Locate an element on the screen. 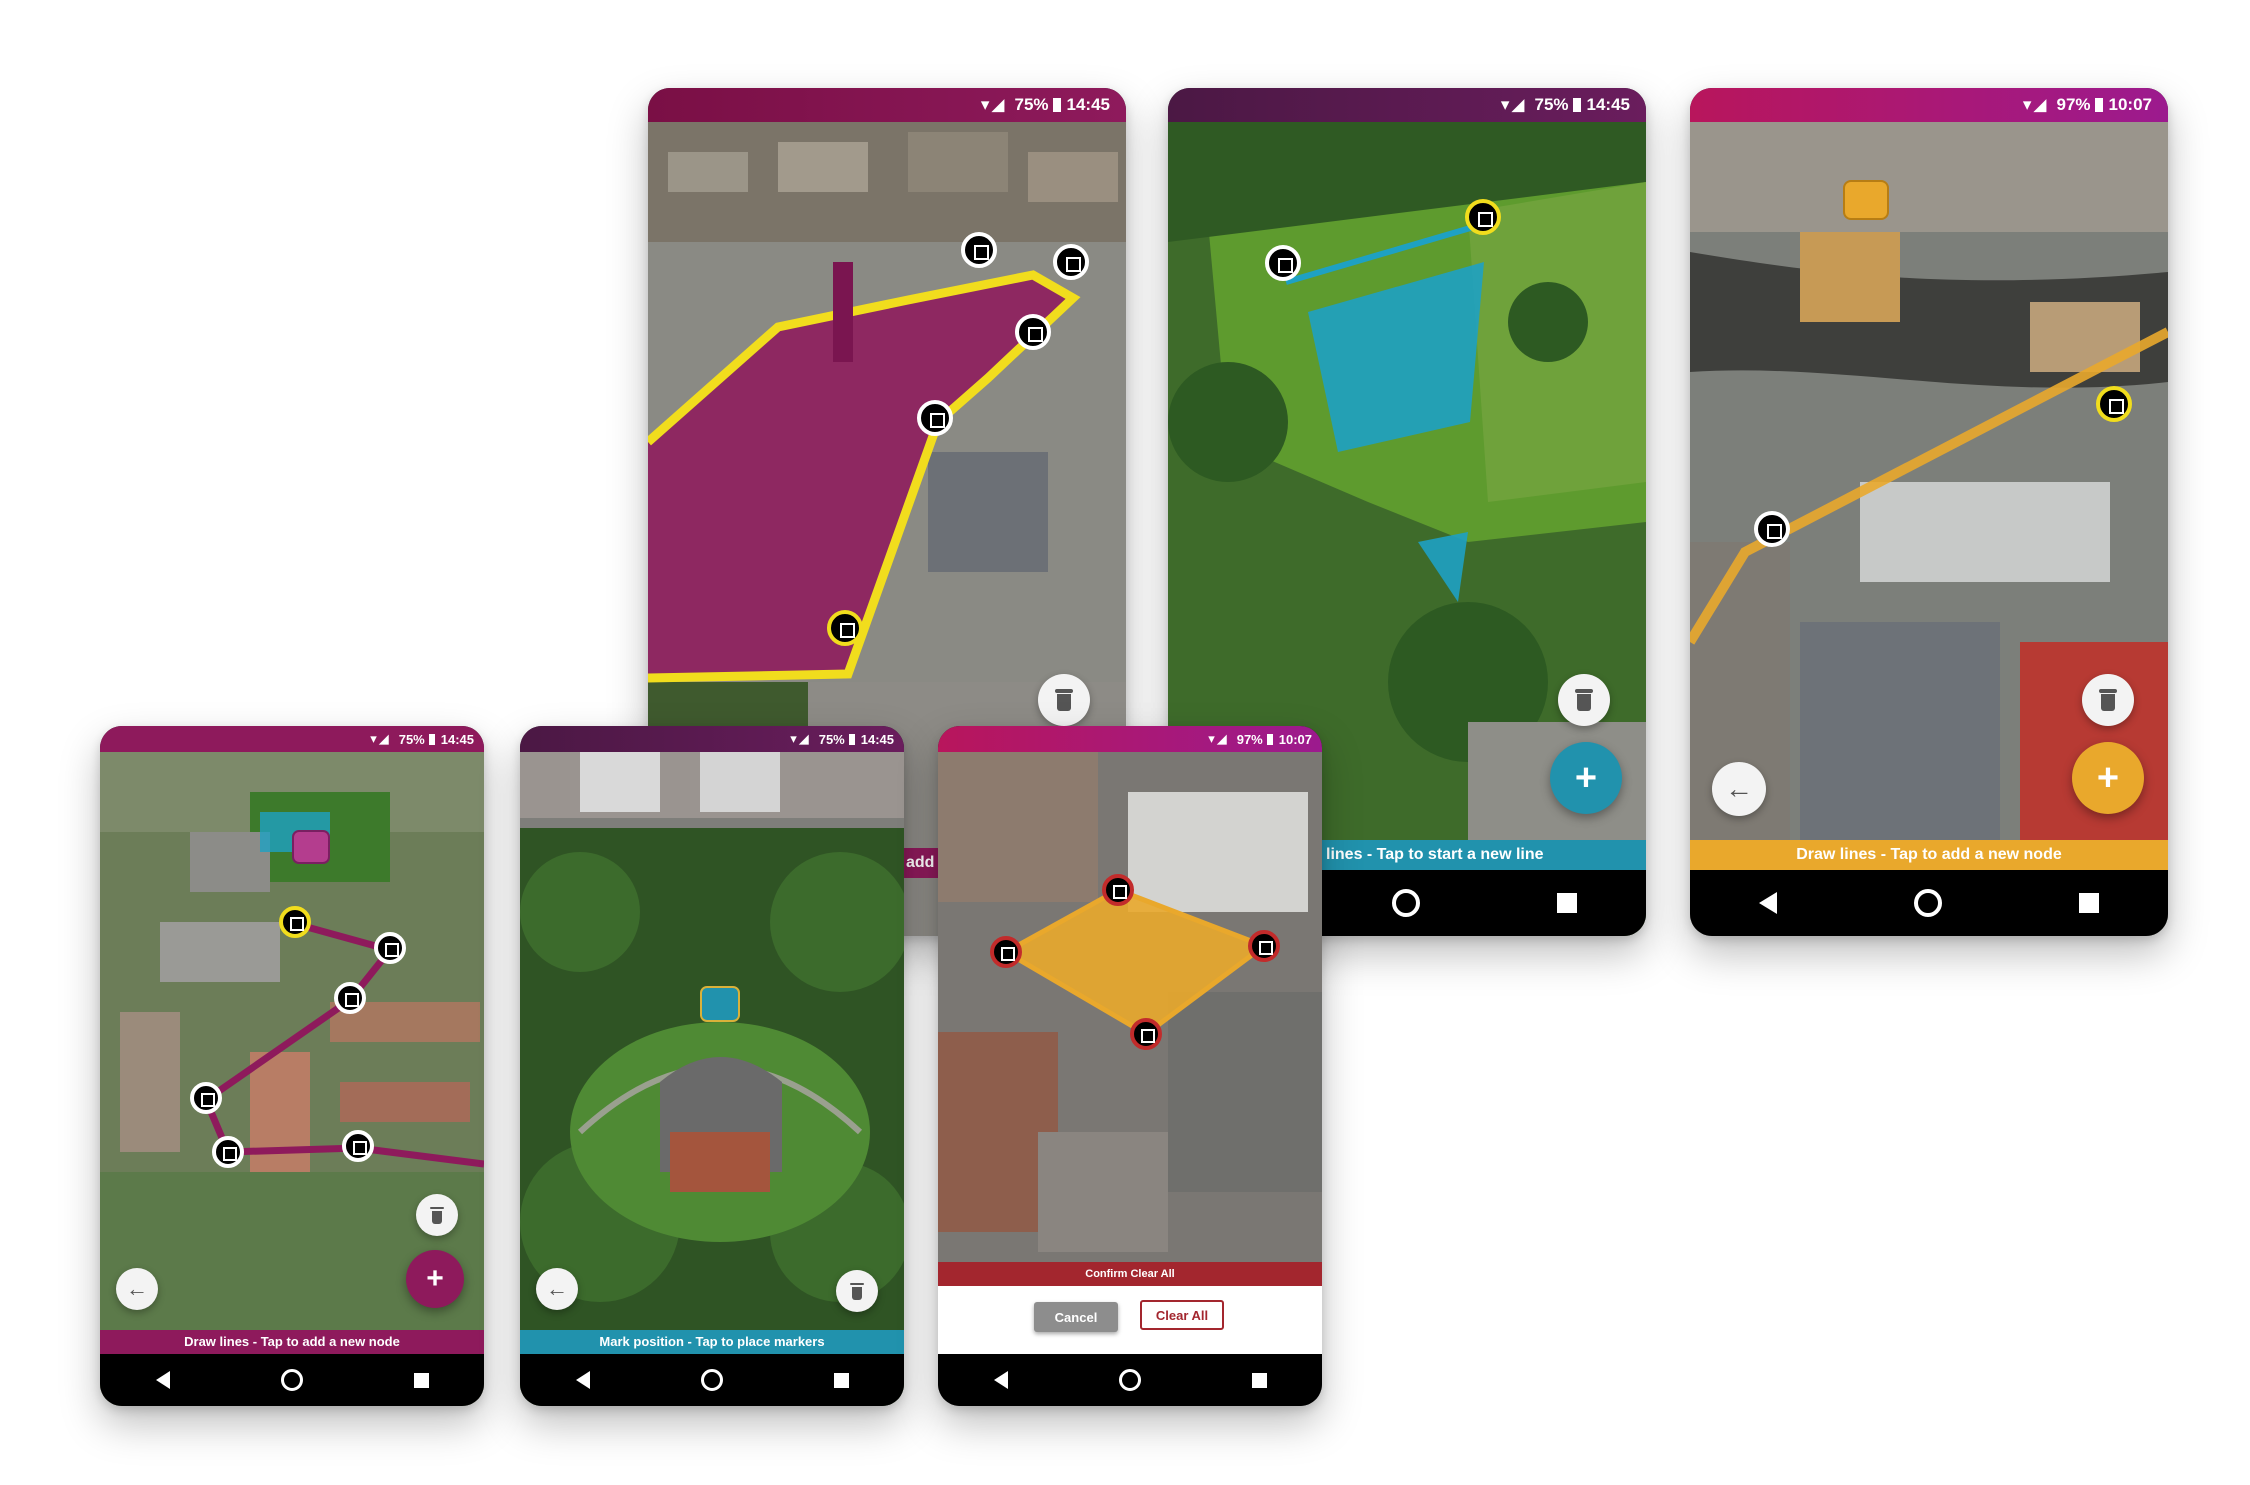  clear-all-button: Clear All is located at coordinates (1182, 1315).